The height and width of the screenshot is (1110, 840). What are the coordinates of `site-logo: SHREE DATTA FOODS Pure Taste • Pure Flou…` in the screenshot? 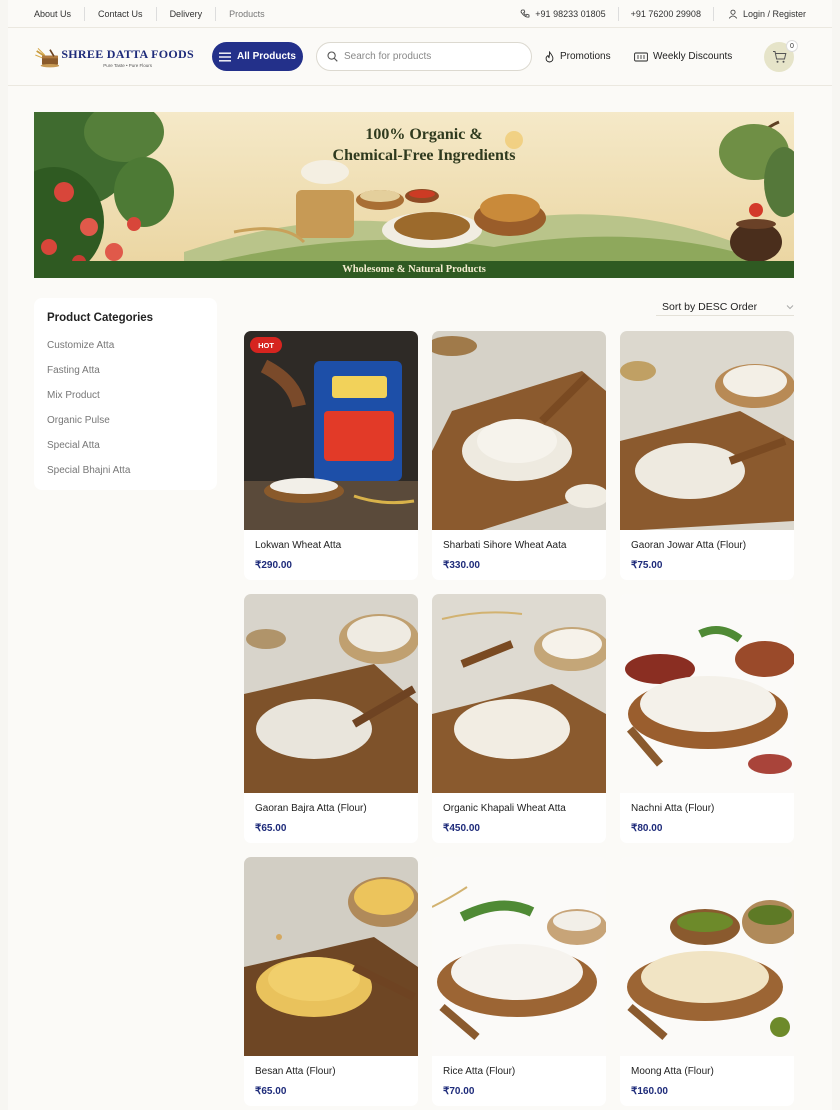 It's located at (114, 57).